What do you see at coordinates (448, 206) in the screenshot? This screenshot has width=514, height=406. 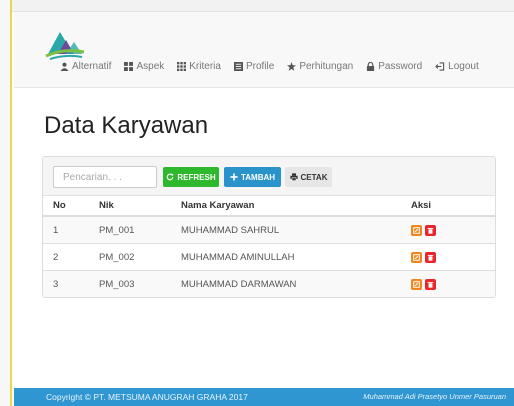 I see `column-header-aksi: Aksi` at bounding box center [448, 206].